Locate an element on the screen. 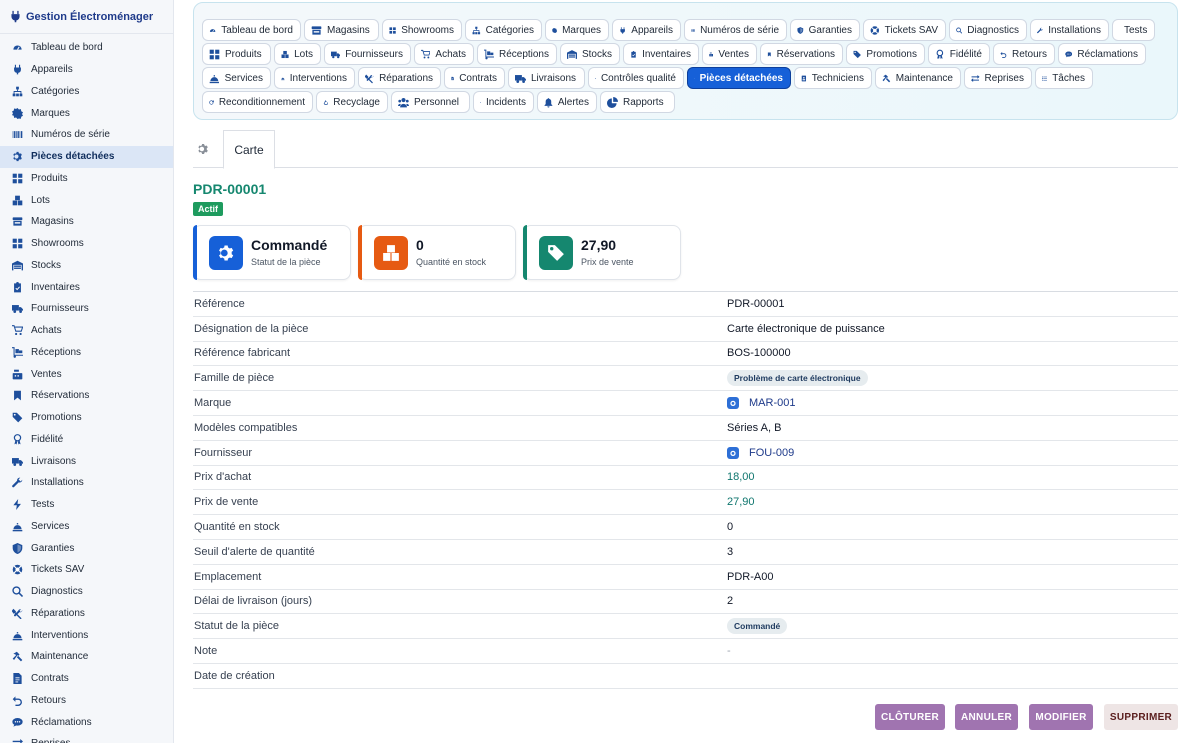  sidebar-item-diagnostics: Diagnostics is located at coordinates (86, 592).